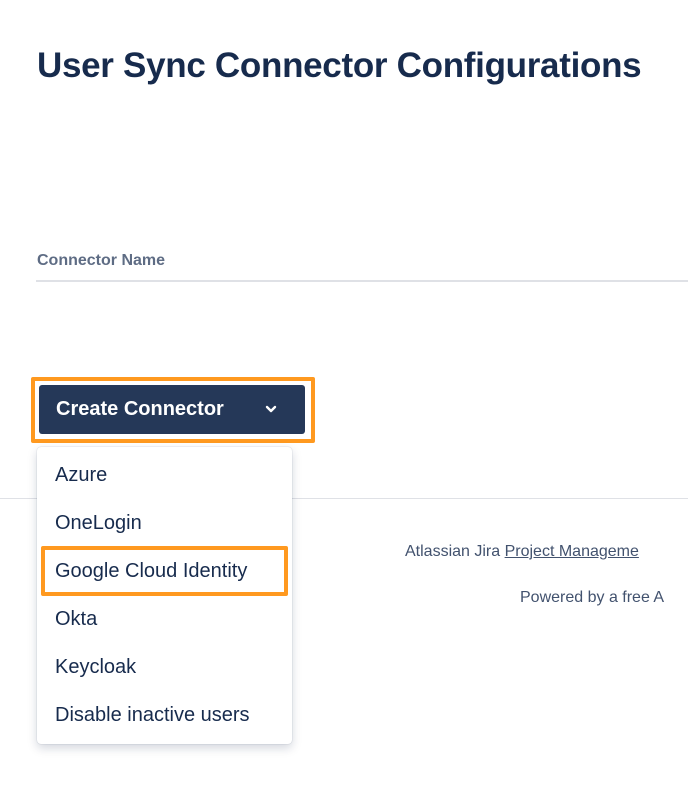 The image size is (688, 802). What do you see at coordinates (362, 281) in the screenshot?
I see `table-header-divider` at bounding box center [362, 281].